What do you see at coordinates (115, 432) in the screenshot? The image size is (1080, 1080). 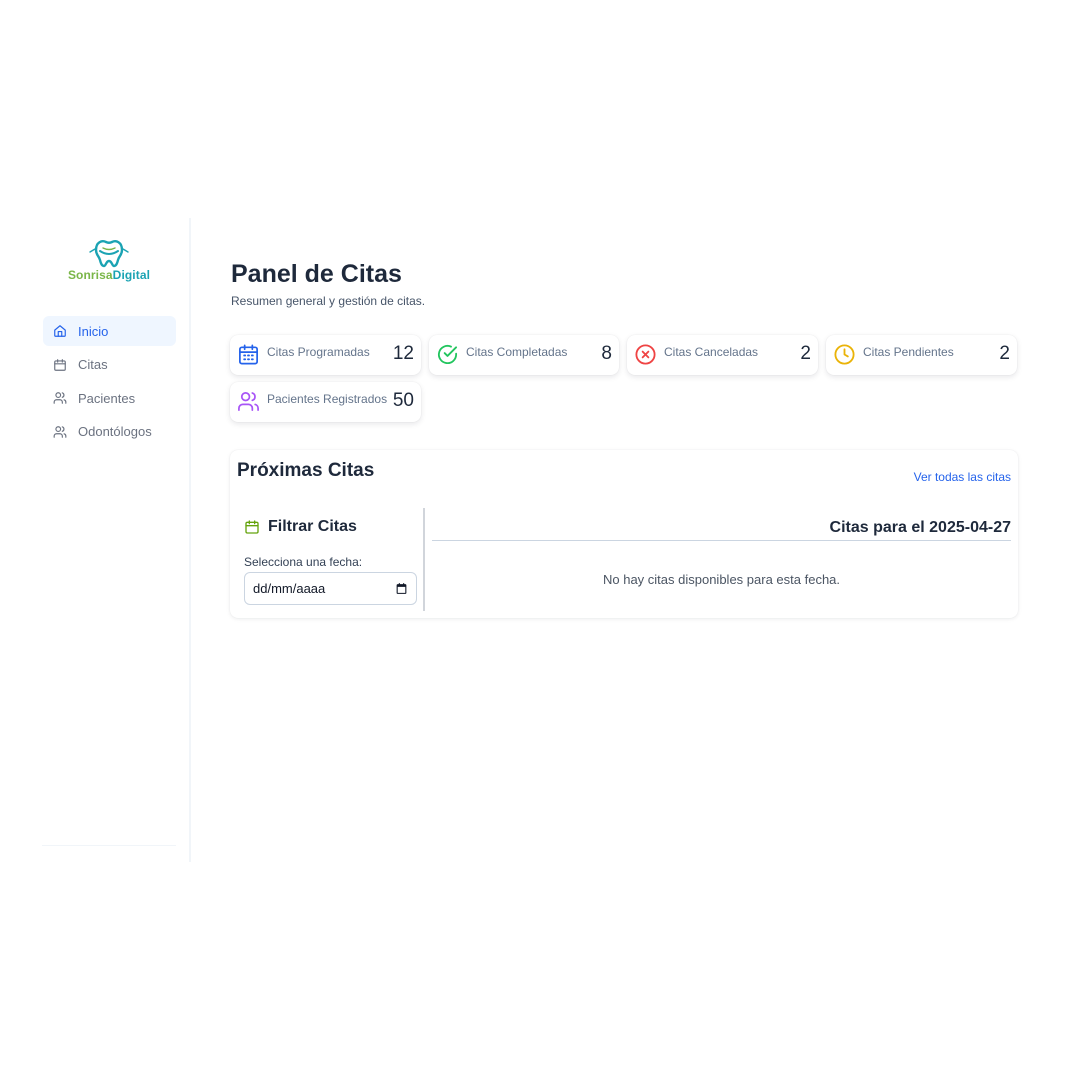 I see `sidebar-item-label: Odontólogos` at bounding box center [115, 432].